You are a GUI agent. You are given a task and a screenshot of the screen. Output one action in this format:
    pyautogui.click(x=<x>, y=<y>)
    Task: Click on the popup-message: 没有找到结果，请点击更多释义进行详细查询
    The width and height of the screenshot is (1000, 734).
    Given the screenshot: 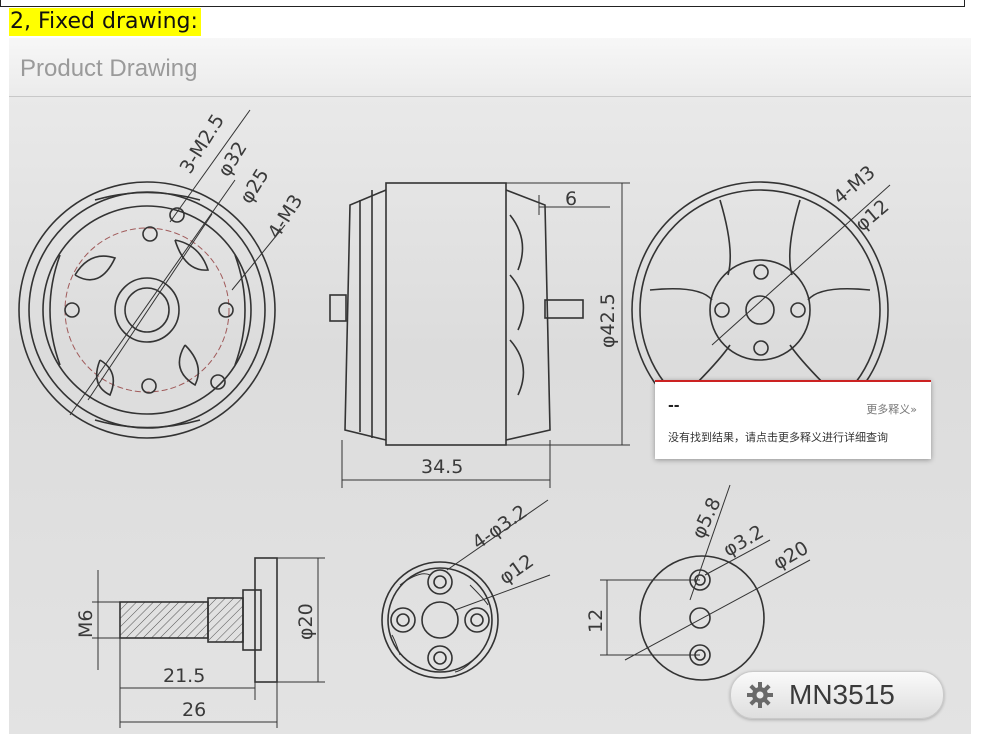 What is the action you would take?
    pyautogui.click(x=778, y=437)
    